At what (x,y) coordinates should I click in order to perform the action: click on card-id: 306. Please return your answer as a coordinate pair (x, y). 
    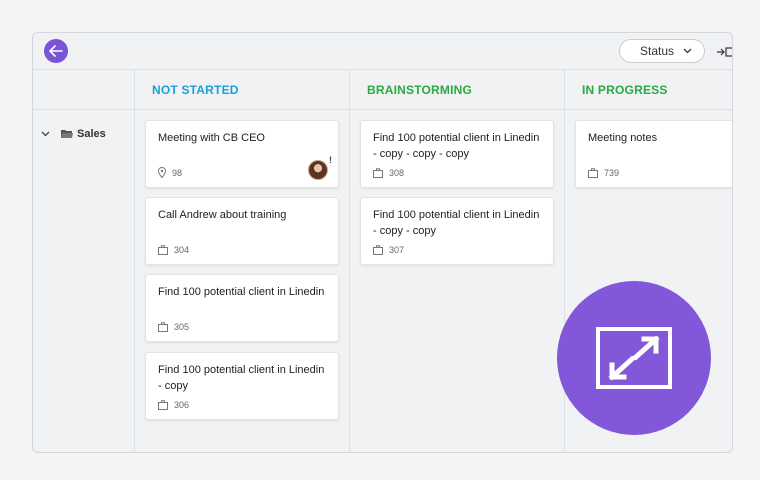
    Looking at the image, I should click on (182, 405).